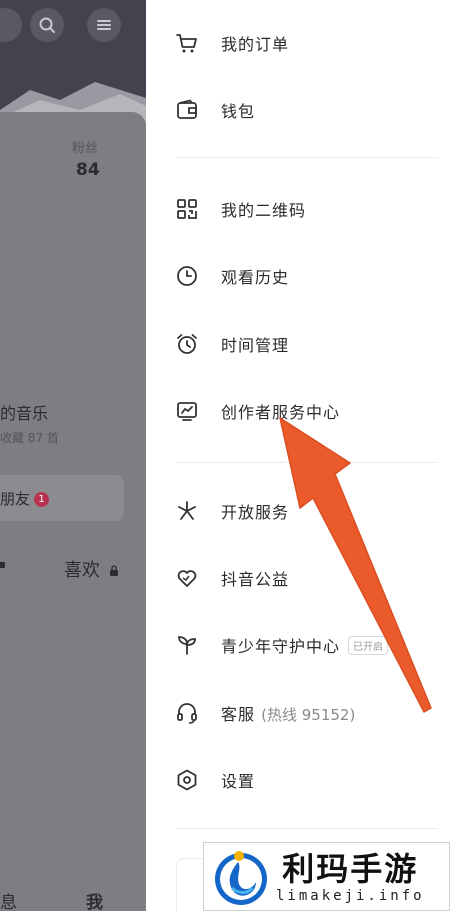  I want to click on menu-label-youth: 青少年守护中心, so click(281, 646).